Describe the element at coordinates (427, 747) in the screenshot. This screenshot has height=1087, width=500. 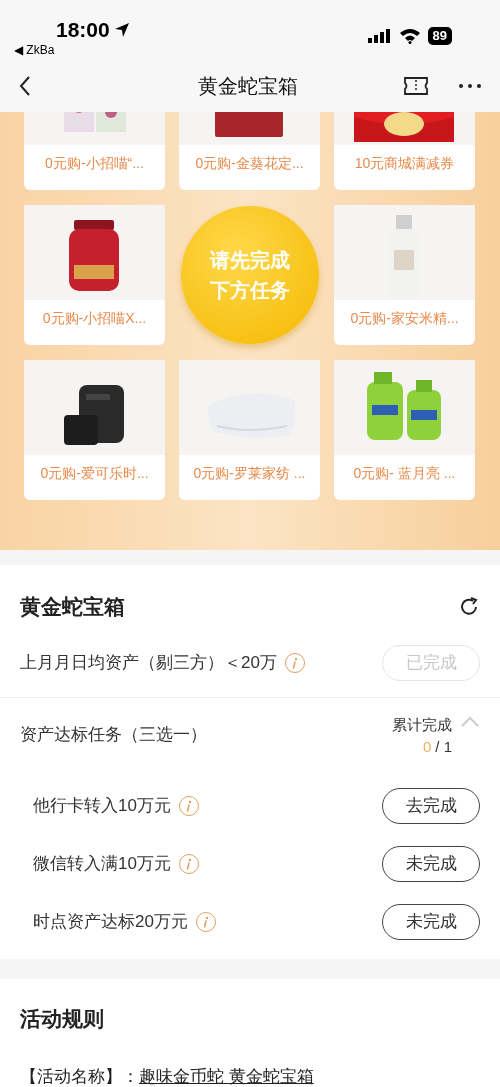
I see `progress-count: 0` at that location.